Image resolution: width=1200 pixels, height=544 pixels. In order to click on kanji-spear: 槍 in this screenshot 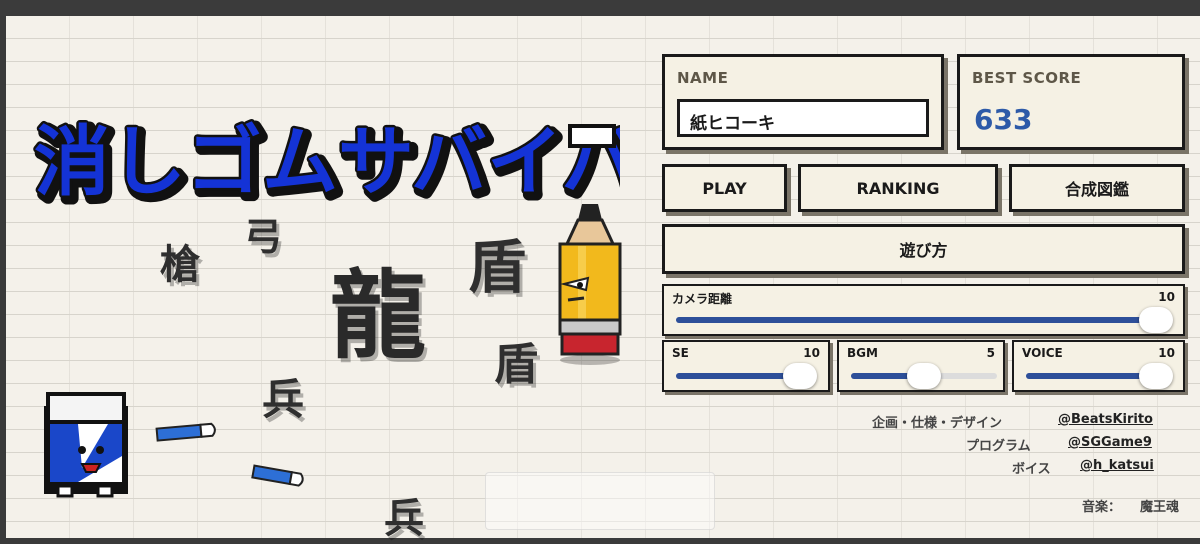, I will do `click(180, 264)`.